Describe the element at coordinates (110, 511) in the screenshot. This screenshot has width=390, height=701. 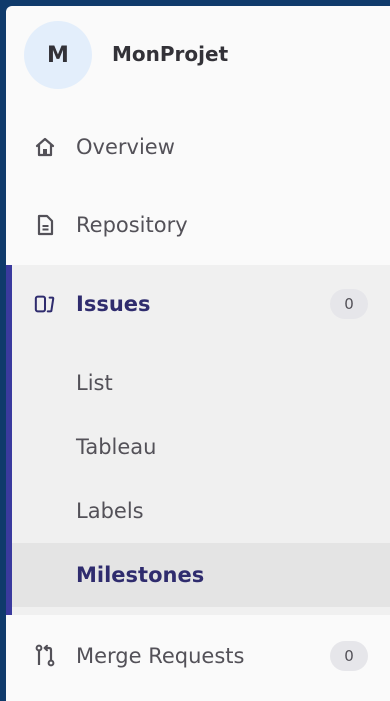
I see `subnav-label-labels: Labels` at that location.